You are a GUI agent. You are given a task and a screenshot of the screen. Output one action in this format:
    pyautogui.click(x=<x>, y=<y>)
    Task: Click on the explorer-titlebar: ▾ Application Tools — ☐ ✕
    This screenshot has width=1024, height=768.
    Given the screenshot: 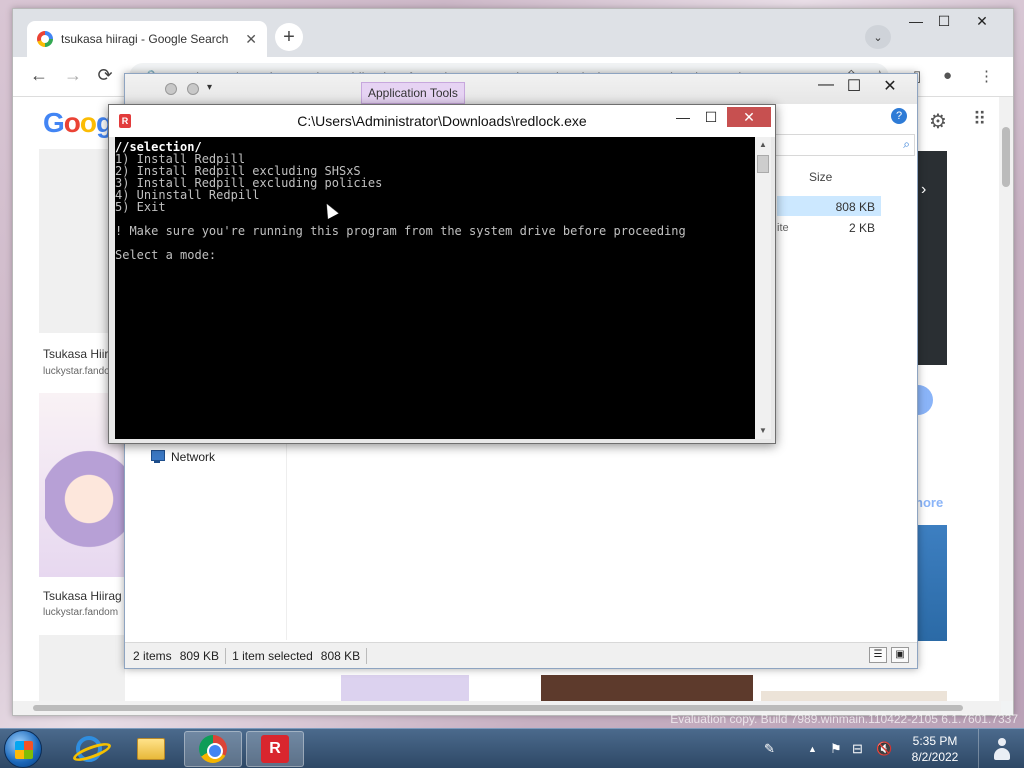 What is the action you would take?
    pyautogui.click(x=521, y=89)
    